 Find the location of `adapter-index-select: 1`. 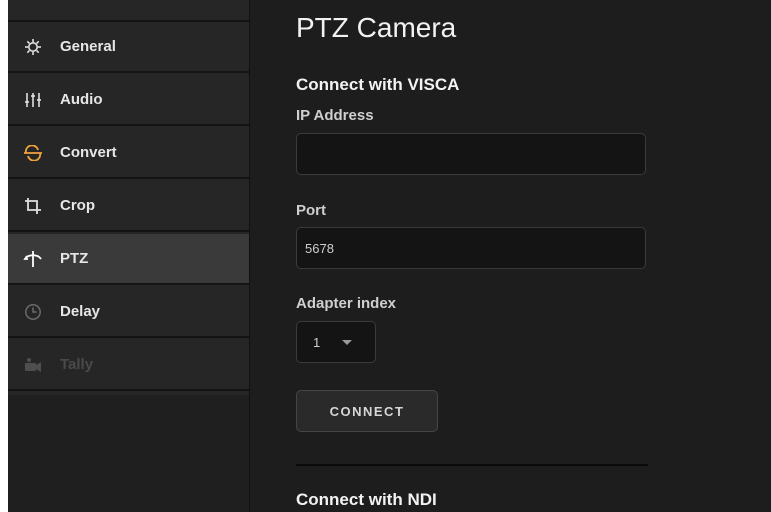

adapter-index-select: 1 is located at coordinates (336, 342).